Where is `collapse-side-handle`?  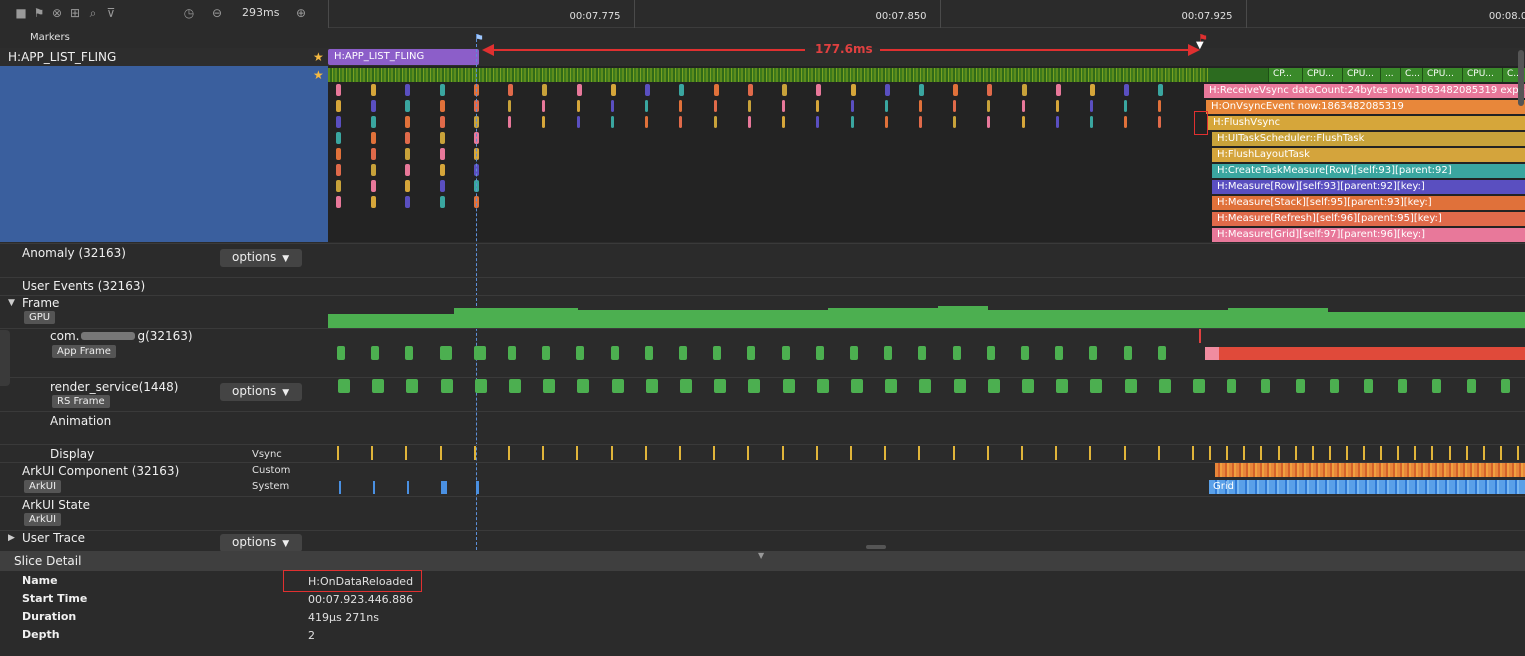
collapse-side-handle is located at coordinates (5, 358).